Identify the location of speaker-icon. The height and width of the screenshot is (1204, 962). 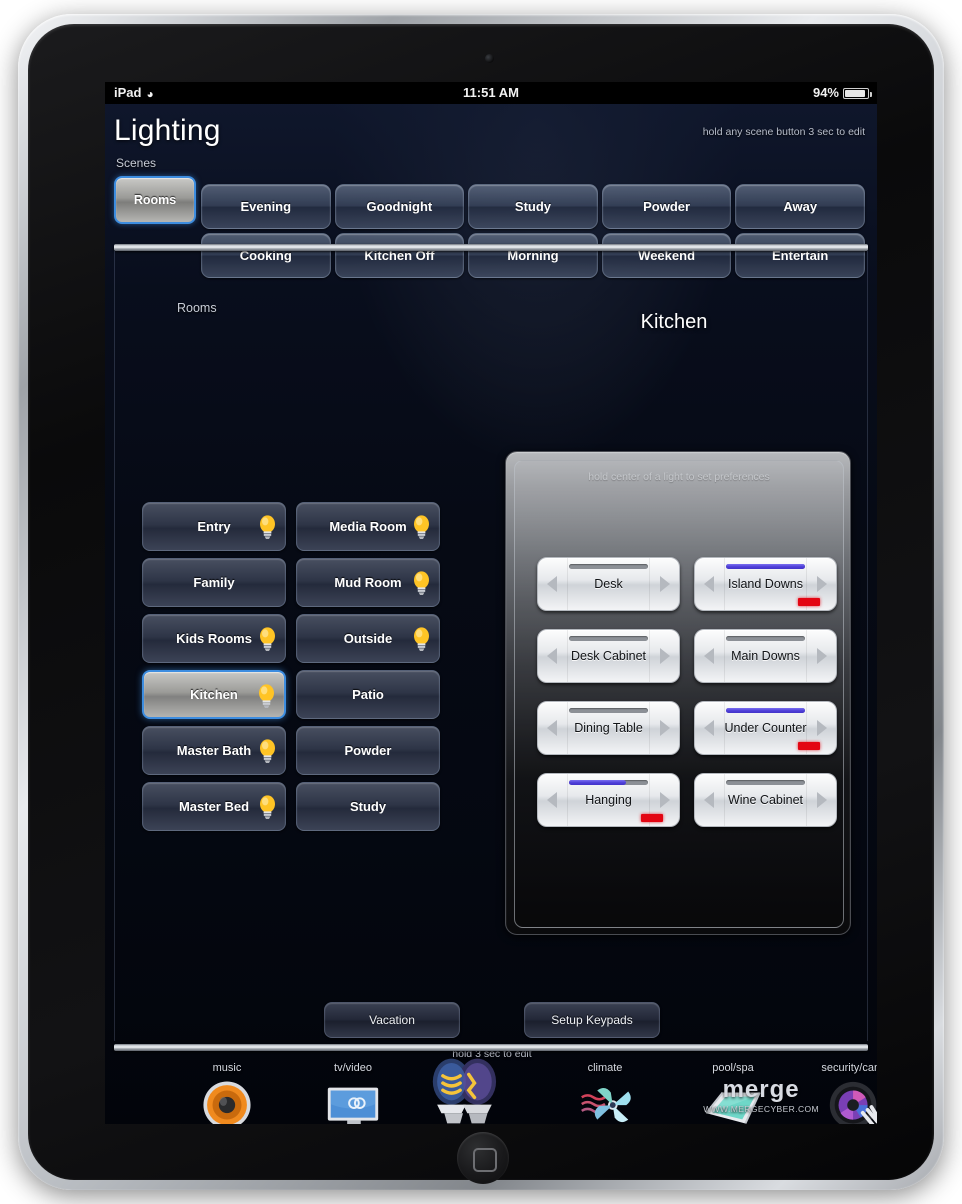
(227, 1102).